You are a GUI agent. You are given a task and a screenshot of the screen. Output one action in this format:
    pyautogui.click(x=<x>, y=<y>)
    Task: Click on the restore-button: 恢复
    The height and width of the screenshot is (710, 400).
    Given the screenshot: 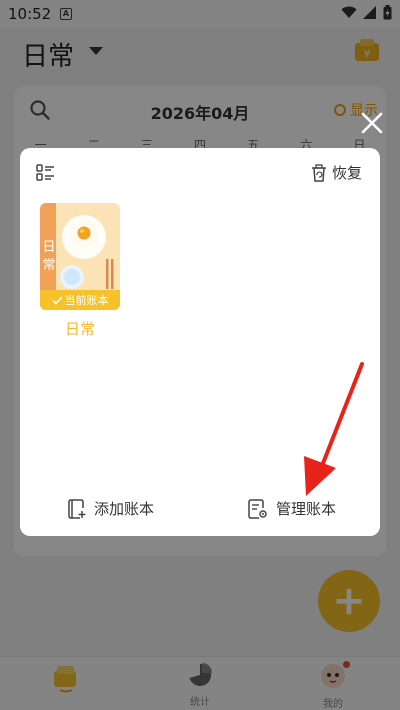 What is the action you would take?
    pyautogui.click(x=336, y=172)
    